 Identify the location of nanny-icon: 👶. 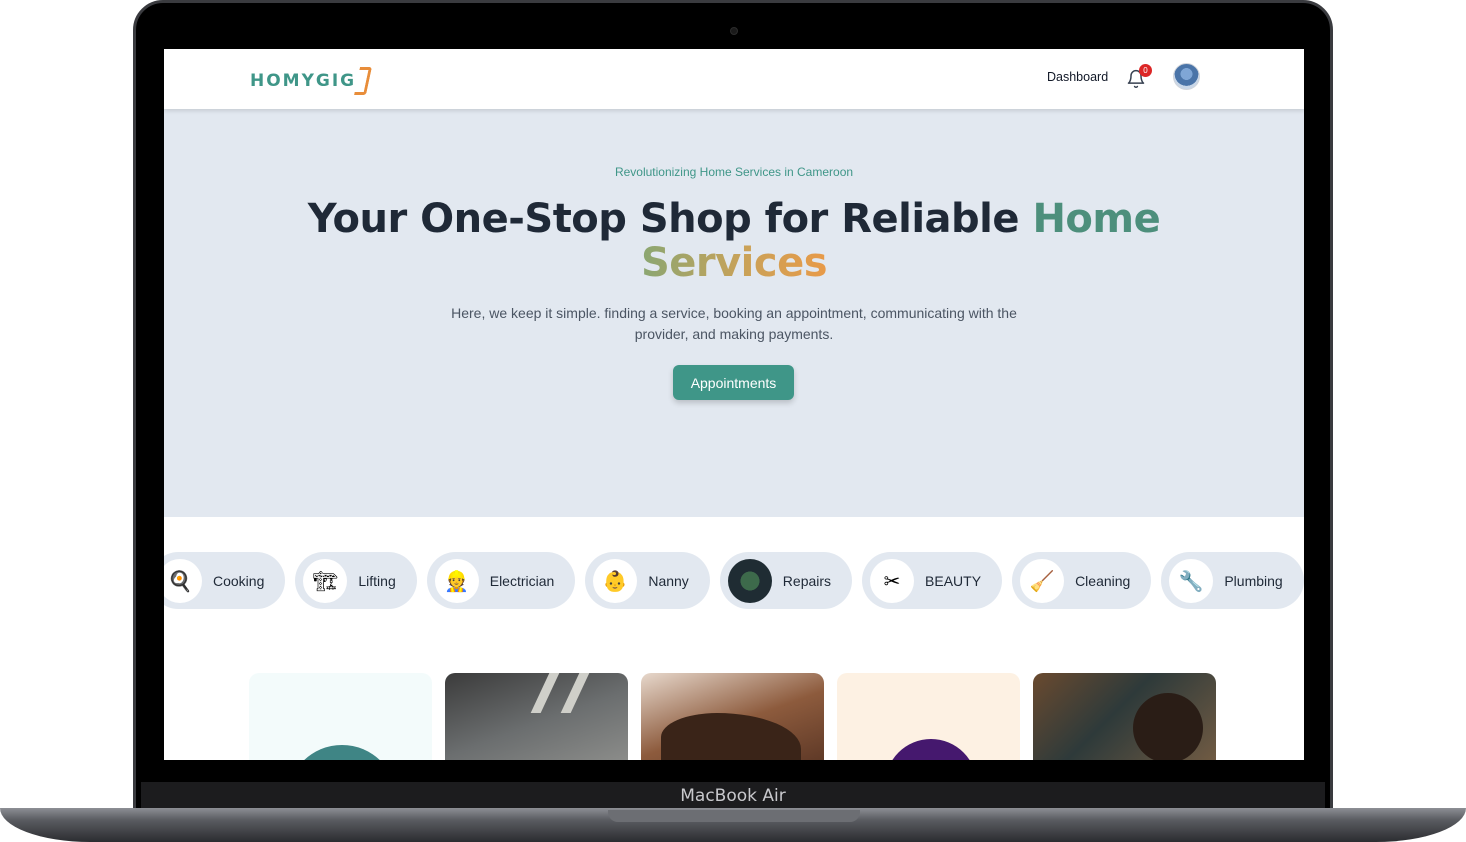
(615, 580).